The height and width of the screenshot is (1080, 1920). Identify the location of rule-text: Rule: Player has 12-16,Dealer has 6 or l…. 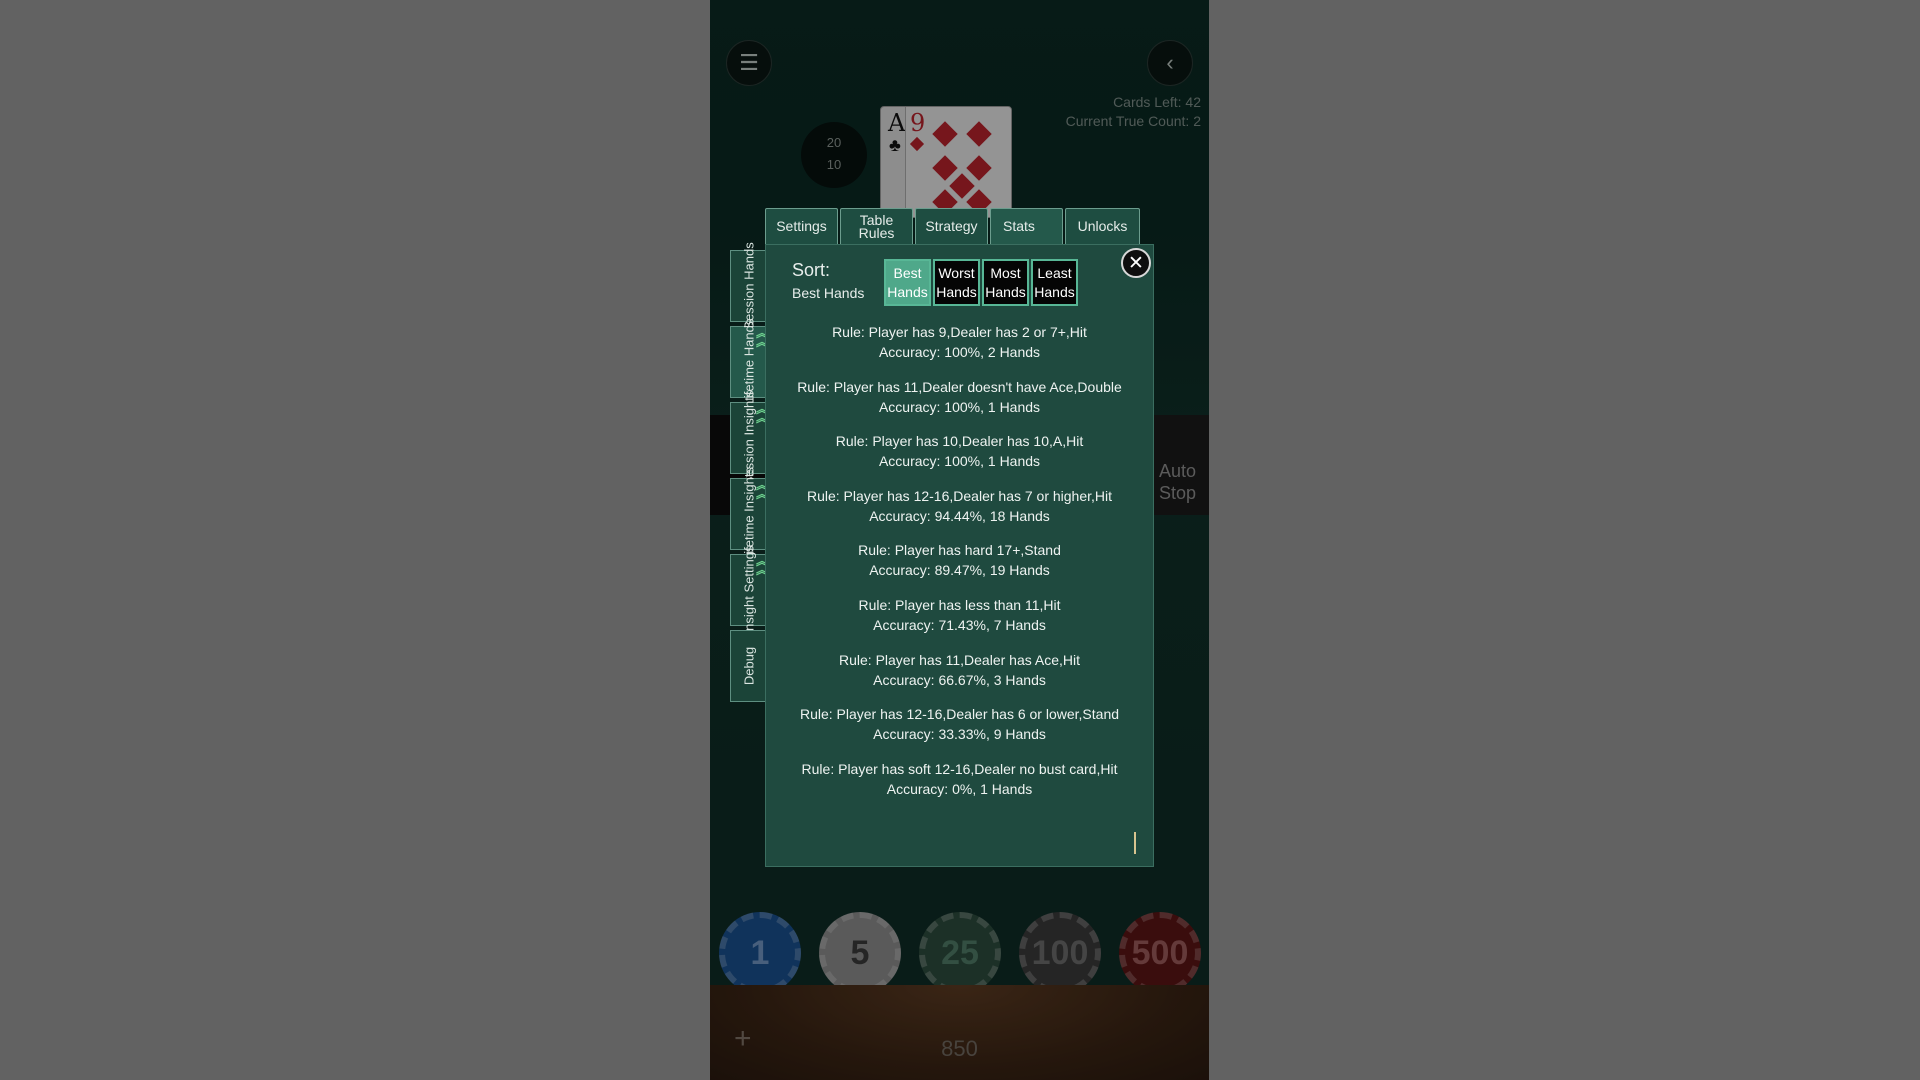
(959, 714).